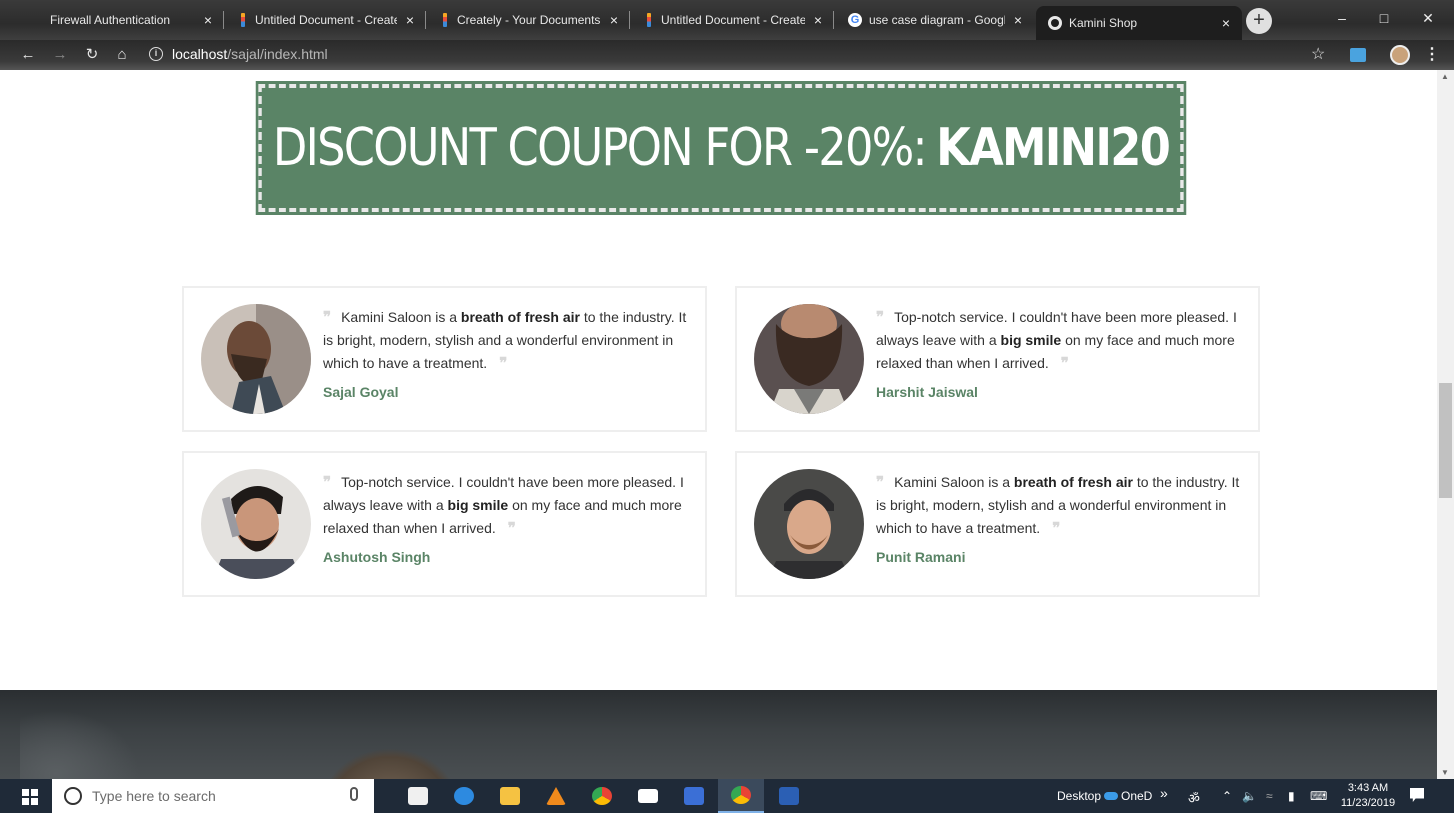 The image size is (1454, 813). What do you see at coordinates (1055, 23) in the screenshot?
I see `globe-icon` at bounding box center [1055, 23].